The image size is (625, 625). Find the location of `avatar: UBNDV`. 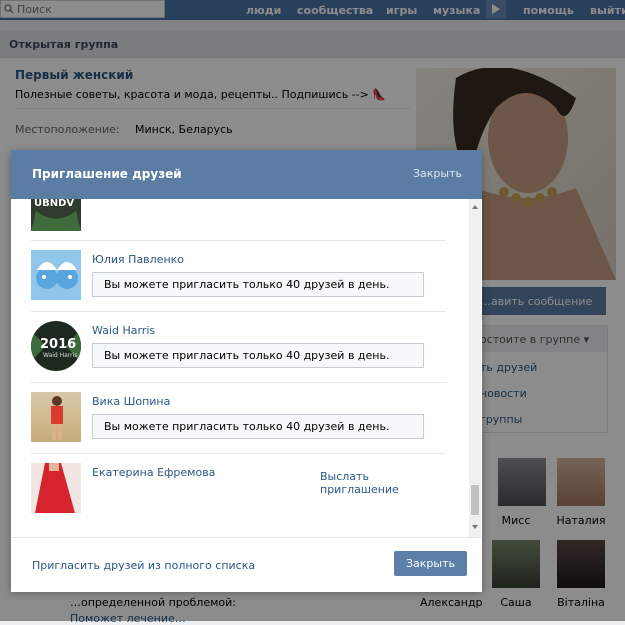

avatar: UBNDV is located at coordinates (56, 215).